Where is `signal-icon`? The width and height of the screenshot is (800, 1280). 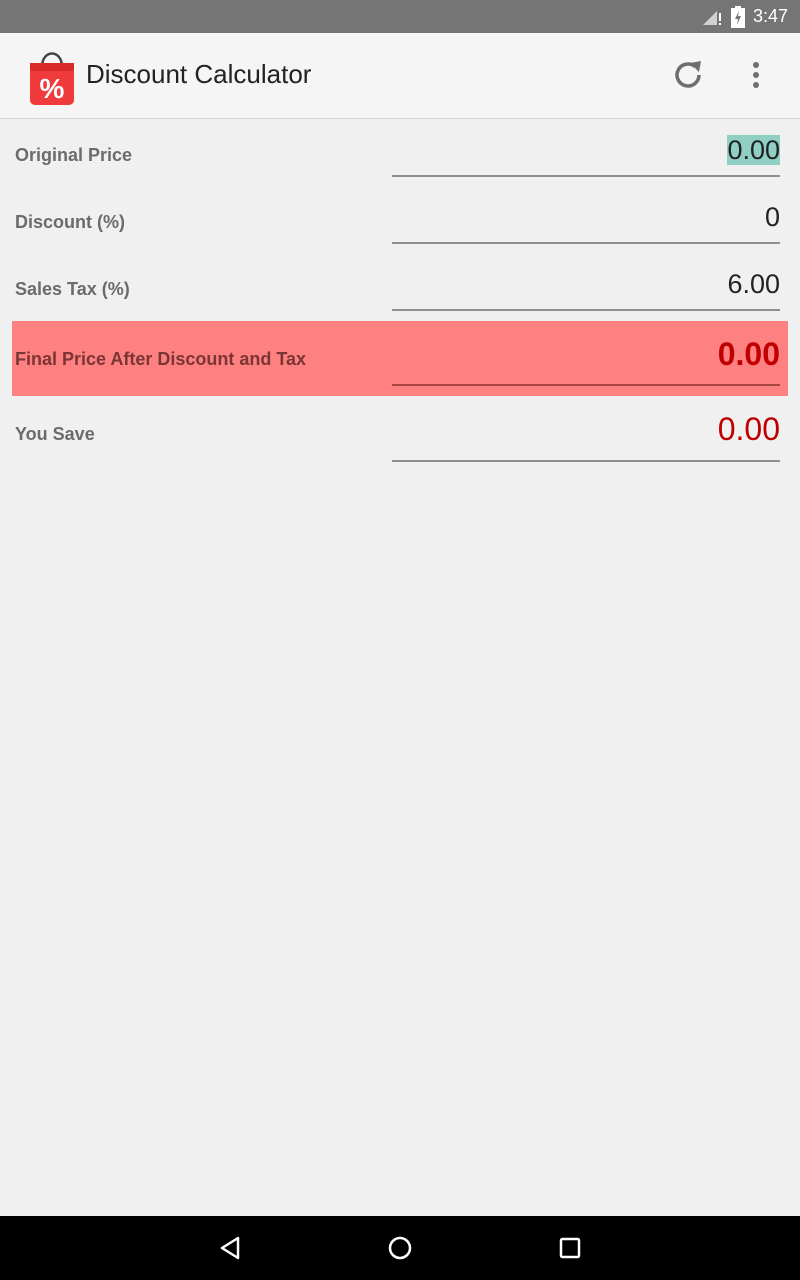 signal-icon is located at coordinates (711, 17).